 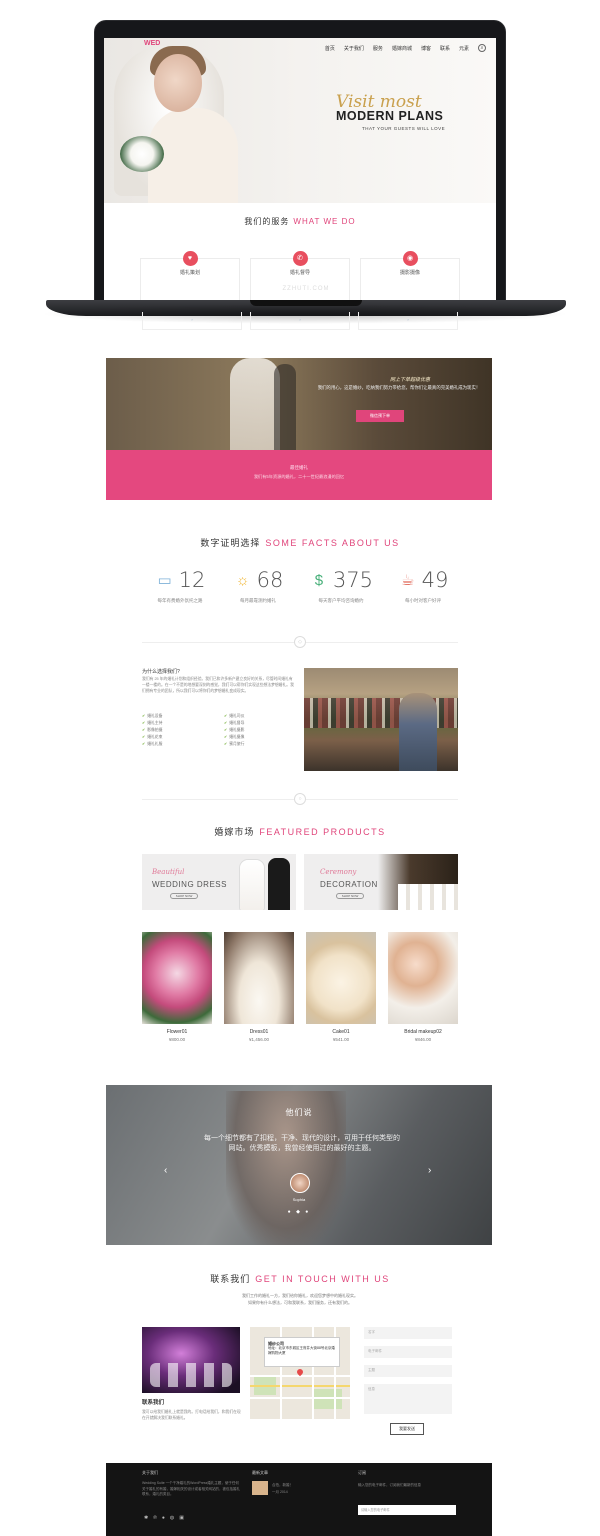 I want to click on fact-item: ☕ 49 每小时对客户好评, so click(x=423, y=586).